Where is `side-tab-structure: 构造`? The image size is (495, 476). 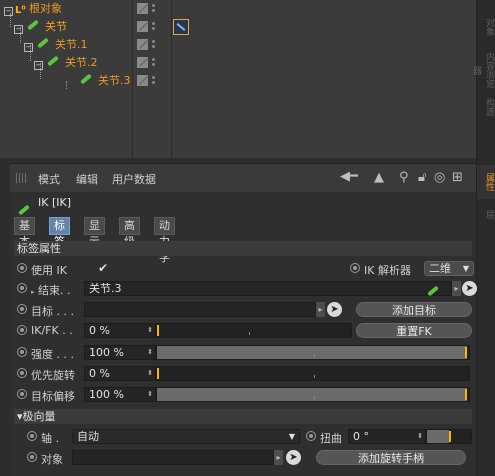
side-tab-structure: 构造 is located at coordinates (486, 107).